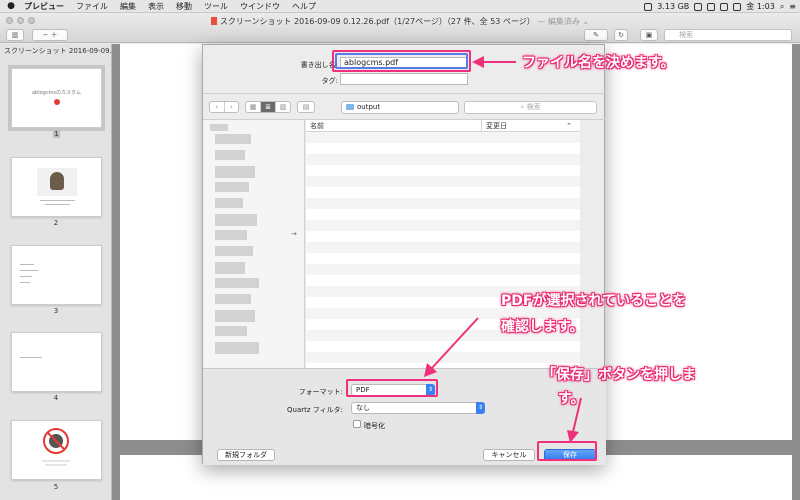 This screenshot has height=500, width=800. Describe the element at coordinates (404, 79) in the screenshot. I see `tags-input` at that location.